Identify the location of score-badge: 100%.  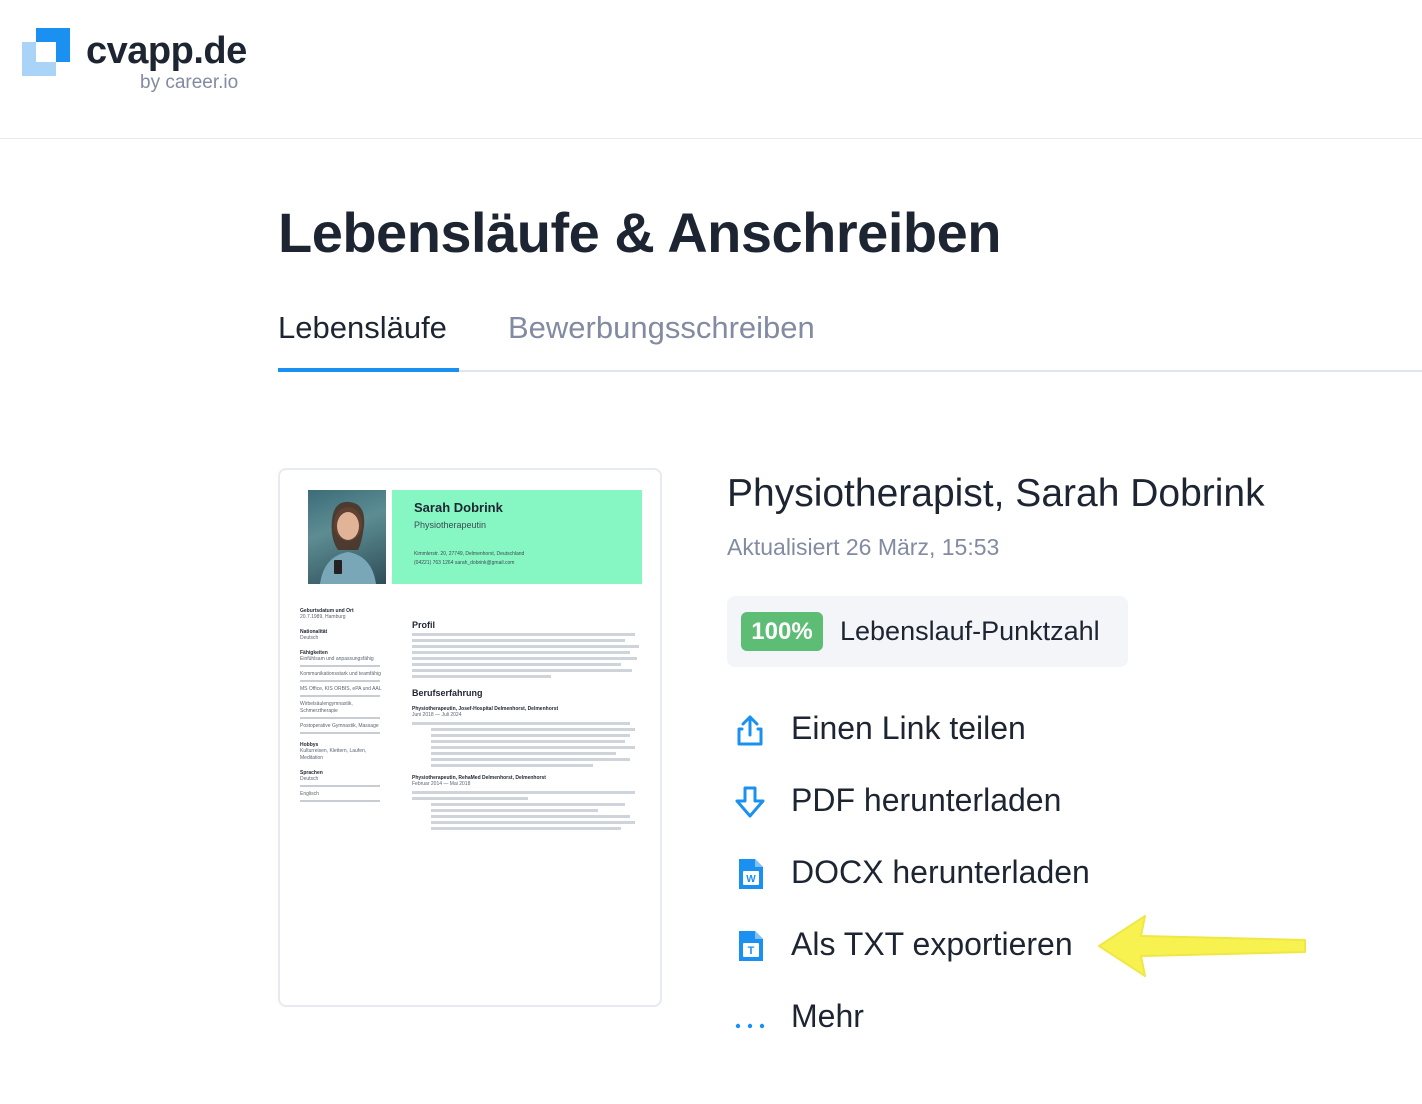
(782, 631).